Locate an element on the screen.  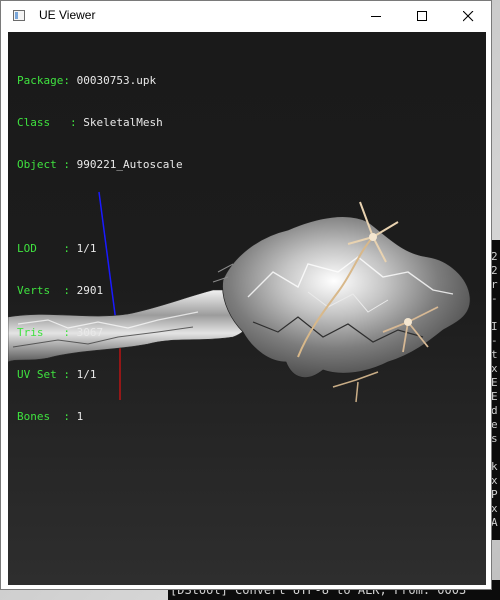
verts-value: 2901 is located at coordinates (90, 290).